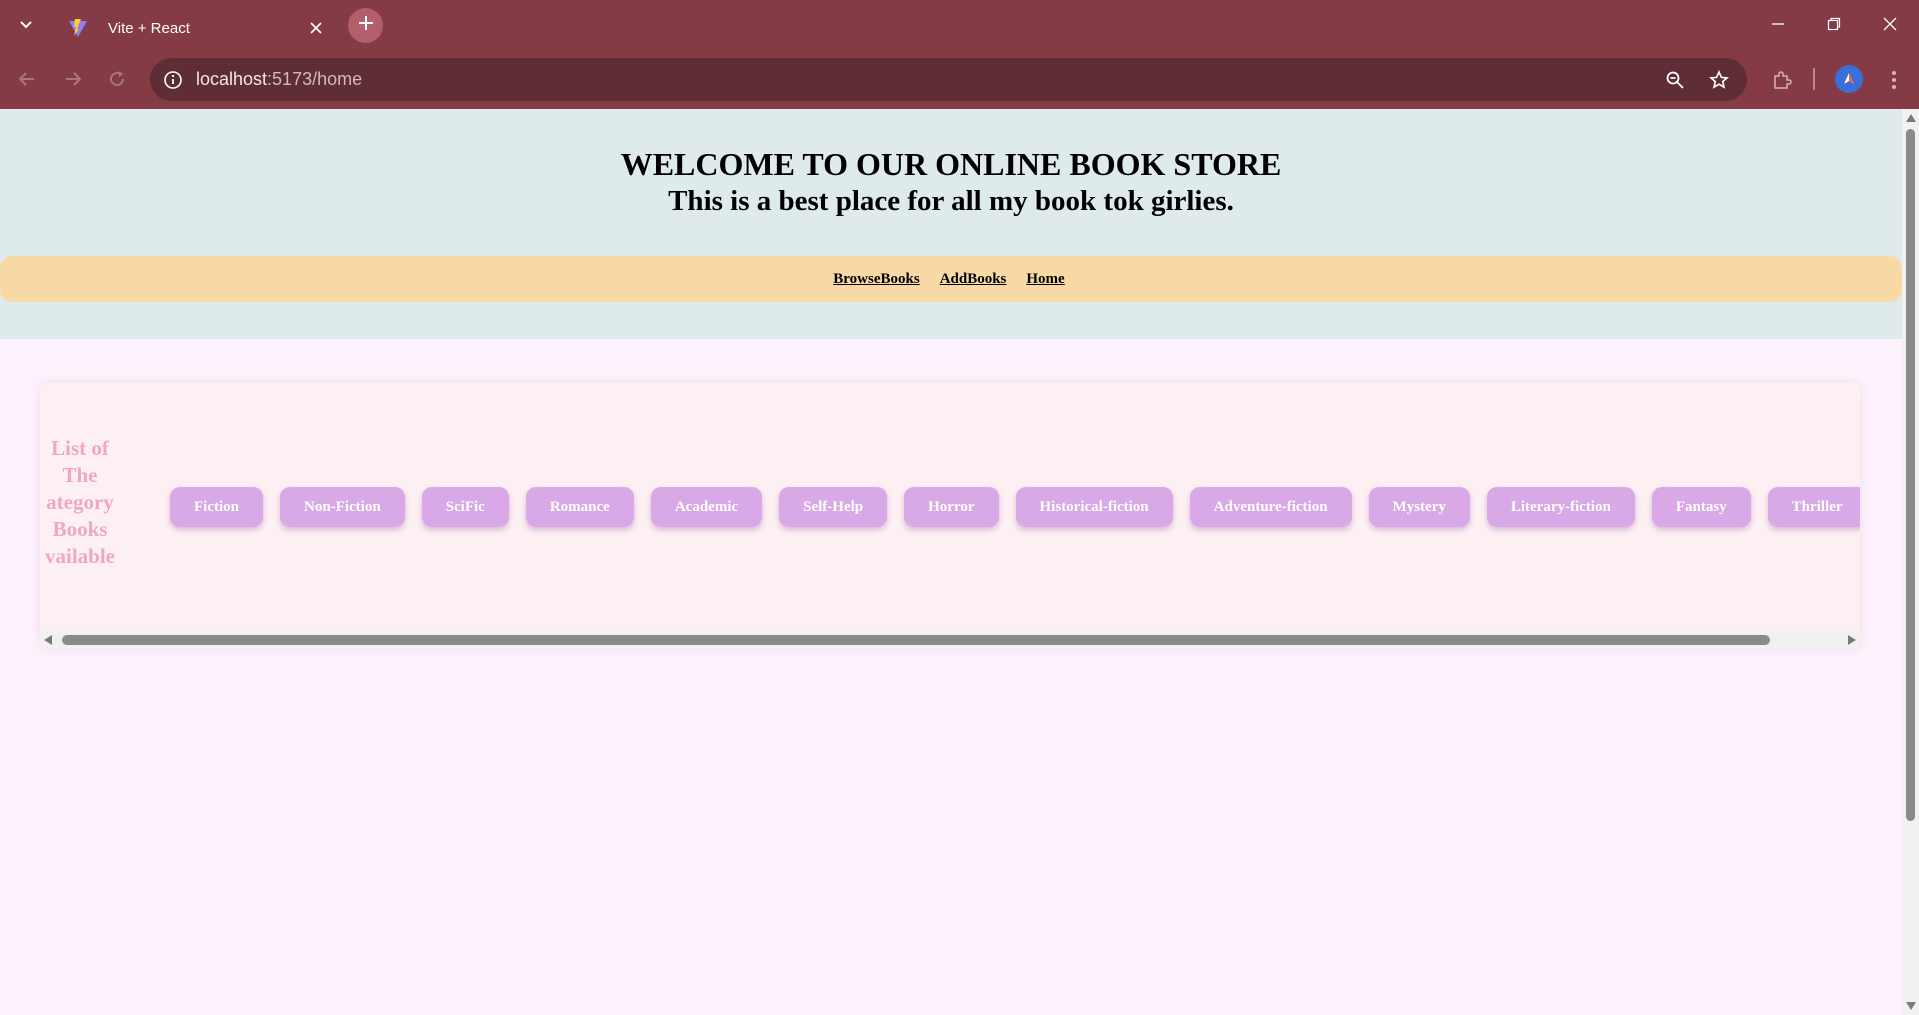  What do you see at coordinates (1834, 24) in the screenshot?
I see `restore-icon` at bounding box center [1834, 24].